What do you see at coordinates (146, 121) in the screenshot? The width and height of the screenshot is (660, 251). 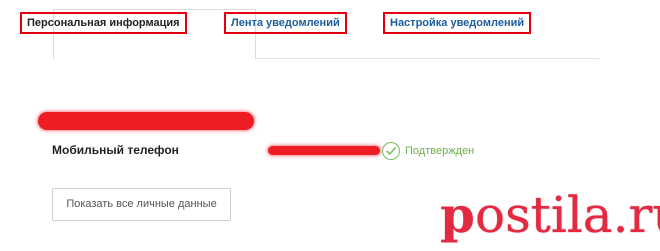 I see `redaction-mark-name` at bounding box center [146, 121].